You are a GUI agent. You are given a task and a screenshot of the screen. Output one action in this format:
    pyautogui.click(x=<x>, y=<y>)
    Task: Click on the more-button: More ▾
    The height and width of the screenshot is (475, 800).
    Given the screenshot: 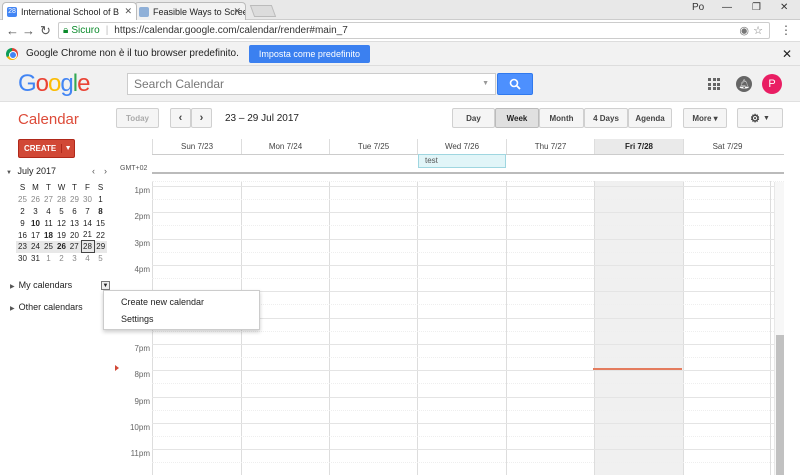 What is the action you would take?
    pyautogui.click(x=705, y=118)
    